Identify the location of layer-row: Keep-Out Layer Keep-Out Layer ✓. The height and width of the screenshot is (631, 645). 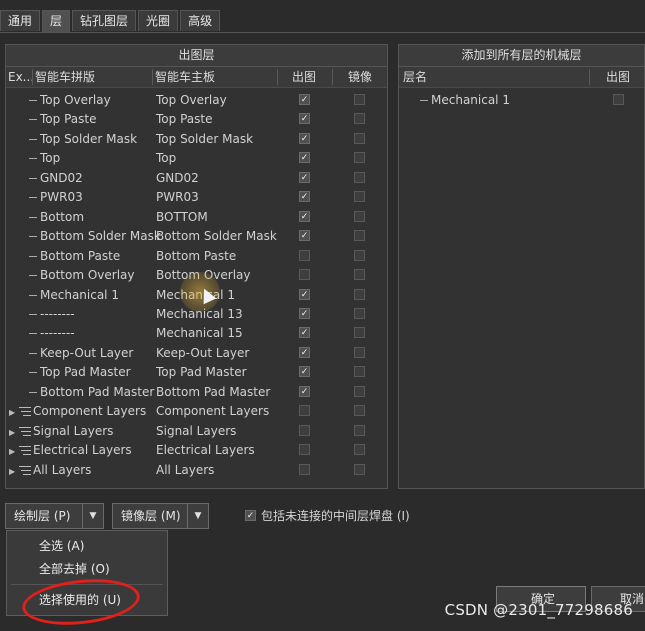
(196, 353).